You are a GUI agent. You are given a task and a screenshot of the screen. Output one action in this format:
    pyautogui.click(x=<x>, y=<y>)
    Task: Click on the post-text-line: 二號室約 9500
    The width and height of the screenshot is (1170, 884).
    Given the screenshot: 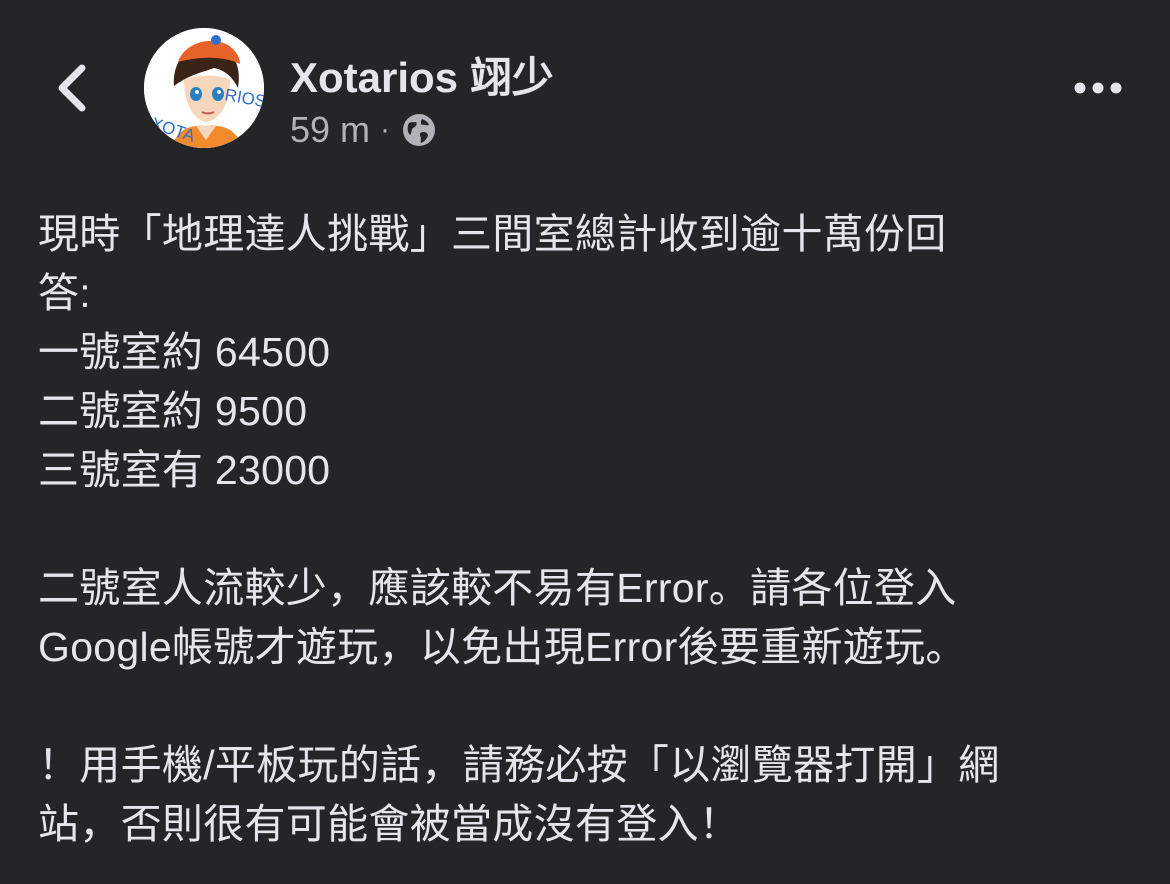 What is the action you would take?
    pyautogui.click(x=173, y=411)
    